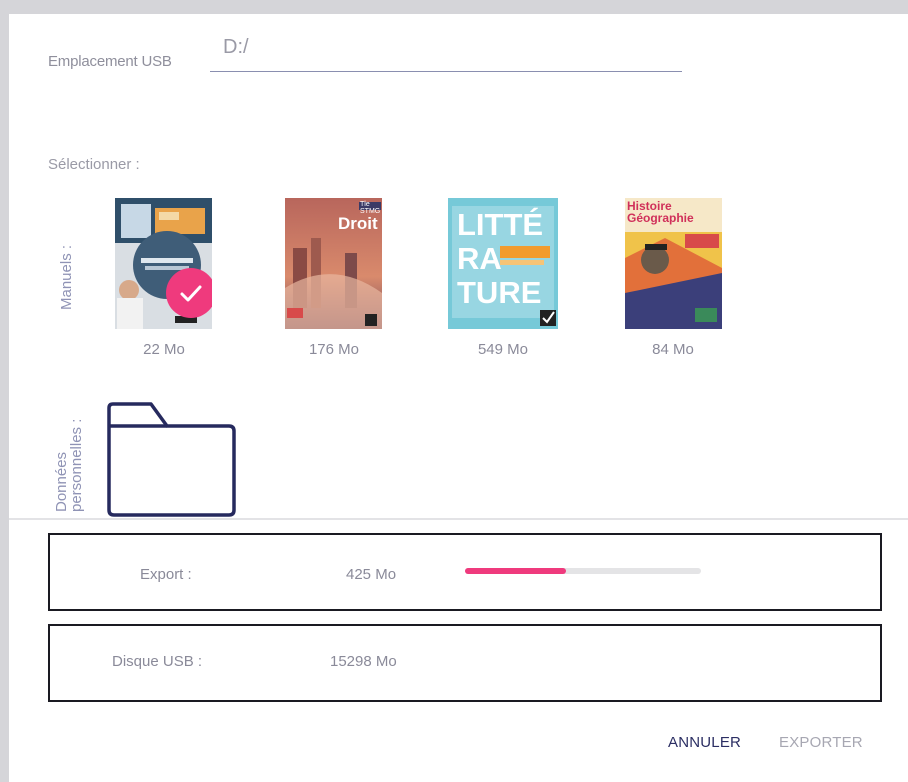 The height and width of the screenshot is (782, 908). What do you see at coordinates (454, 7) in the screenshot?
I see `window-frame-top` at bounding box center [454, 7].